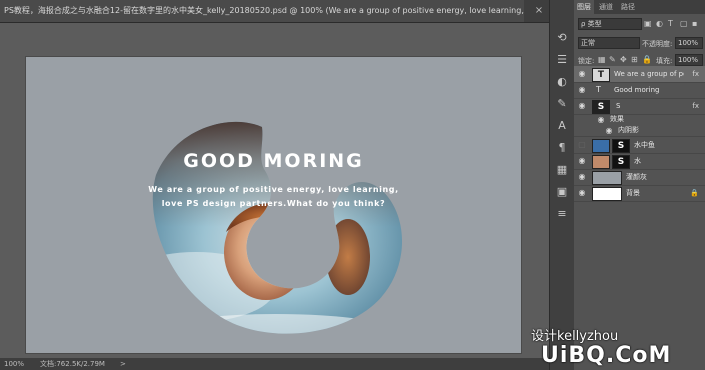 Image resolution: width=705 pixels, height=370 pixels. What do you see at coordinates (562, 104) in the screenshot?
I see `brush-icon: ✎` at bounding box center [562, 104].